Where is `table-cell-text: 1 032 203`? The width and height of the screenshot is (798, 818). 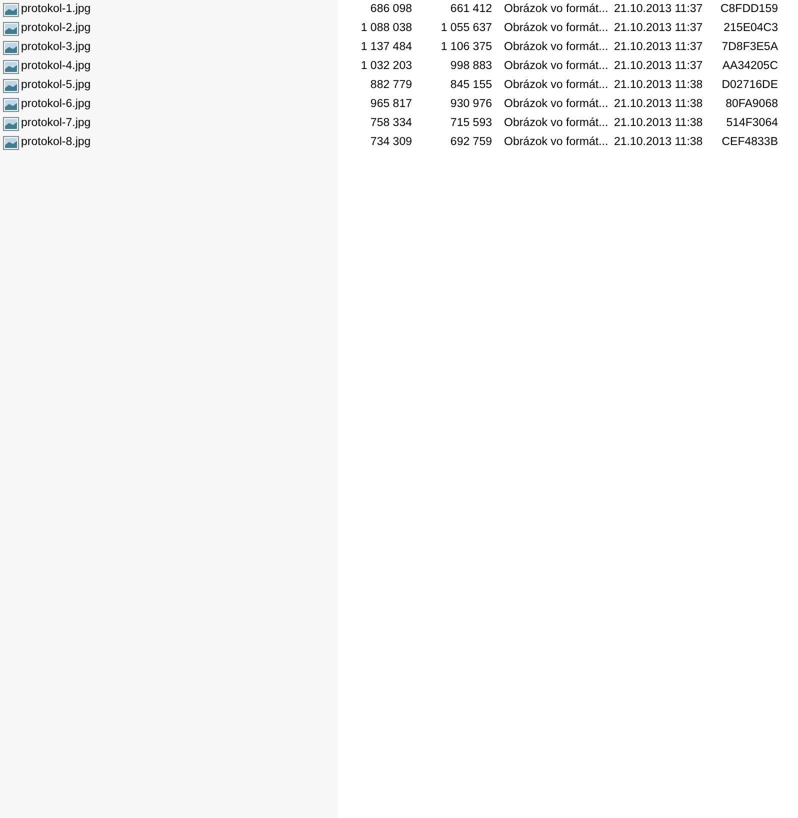
table-cell-text: 1 032 203 is located at coordinates (386, 66).